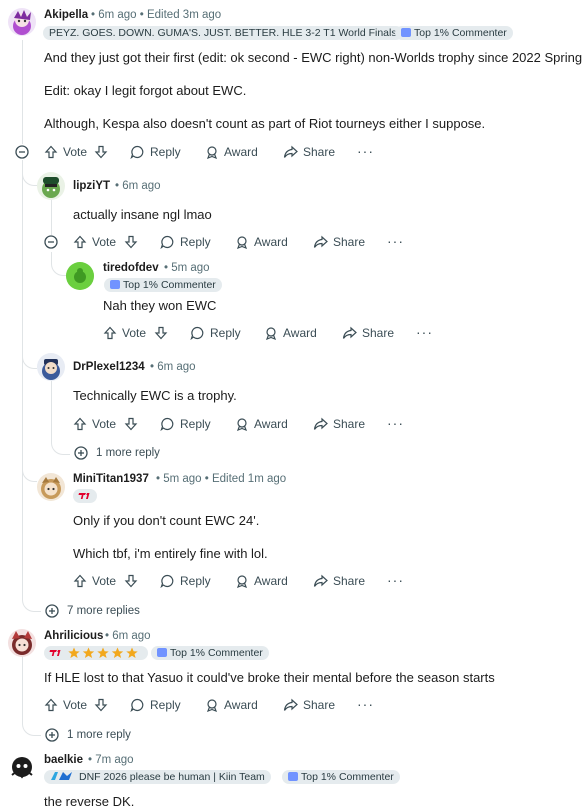 This screenshot has height=812, width=588. What do you see at coordinates (85, 496) in the screenshot?
I see `team-flair` at bounding box center [85, 496].